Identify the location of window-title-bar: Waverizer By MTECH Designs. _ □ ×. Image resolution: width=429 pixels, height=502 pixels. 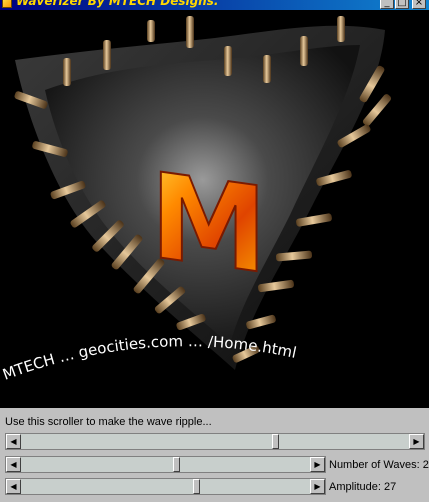
(214, 5).